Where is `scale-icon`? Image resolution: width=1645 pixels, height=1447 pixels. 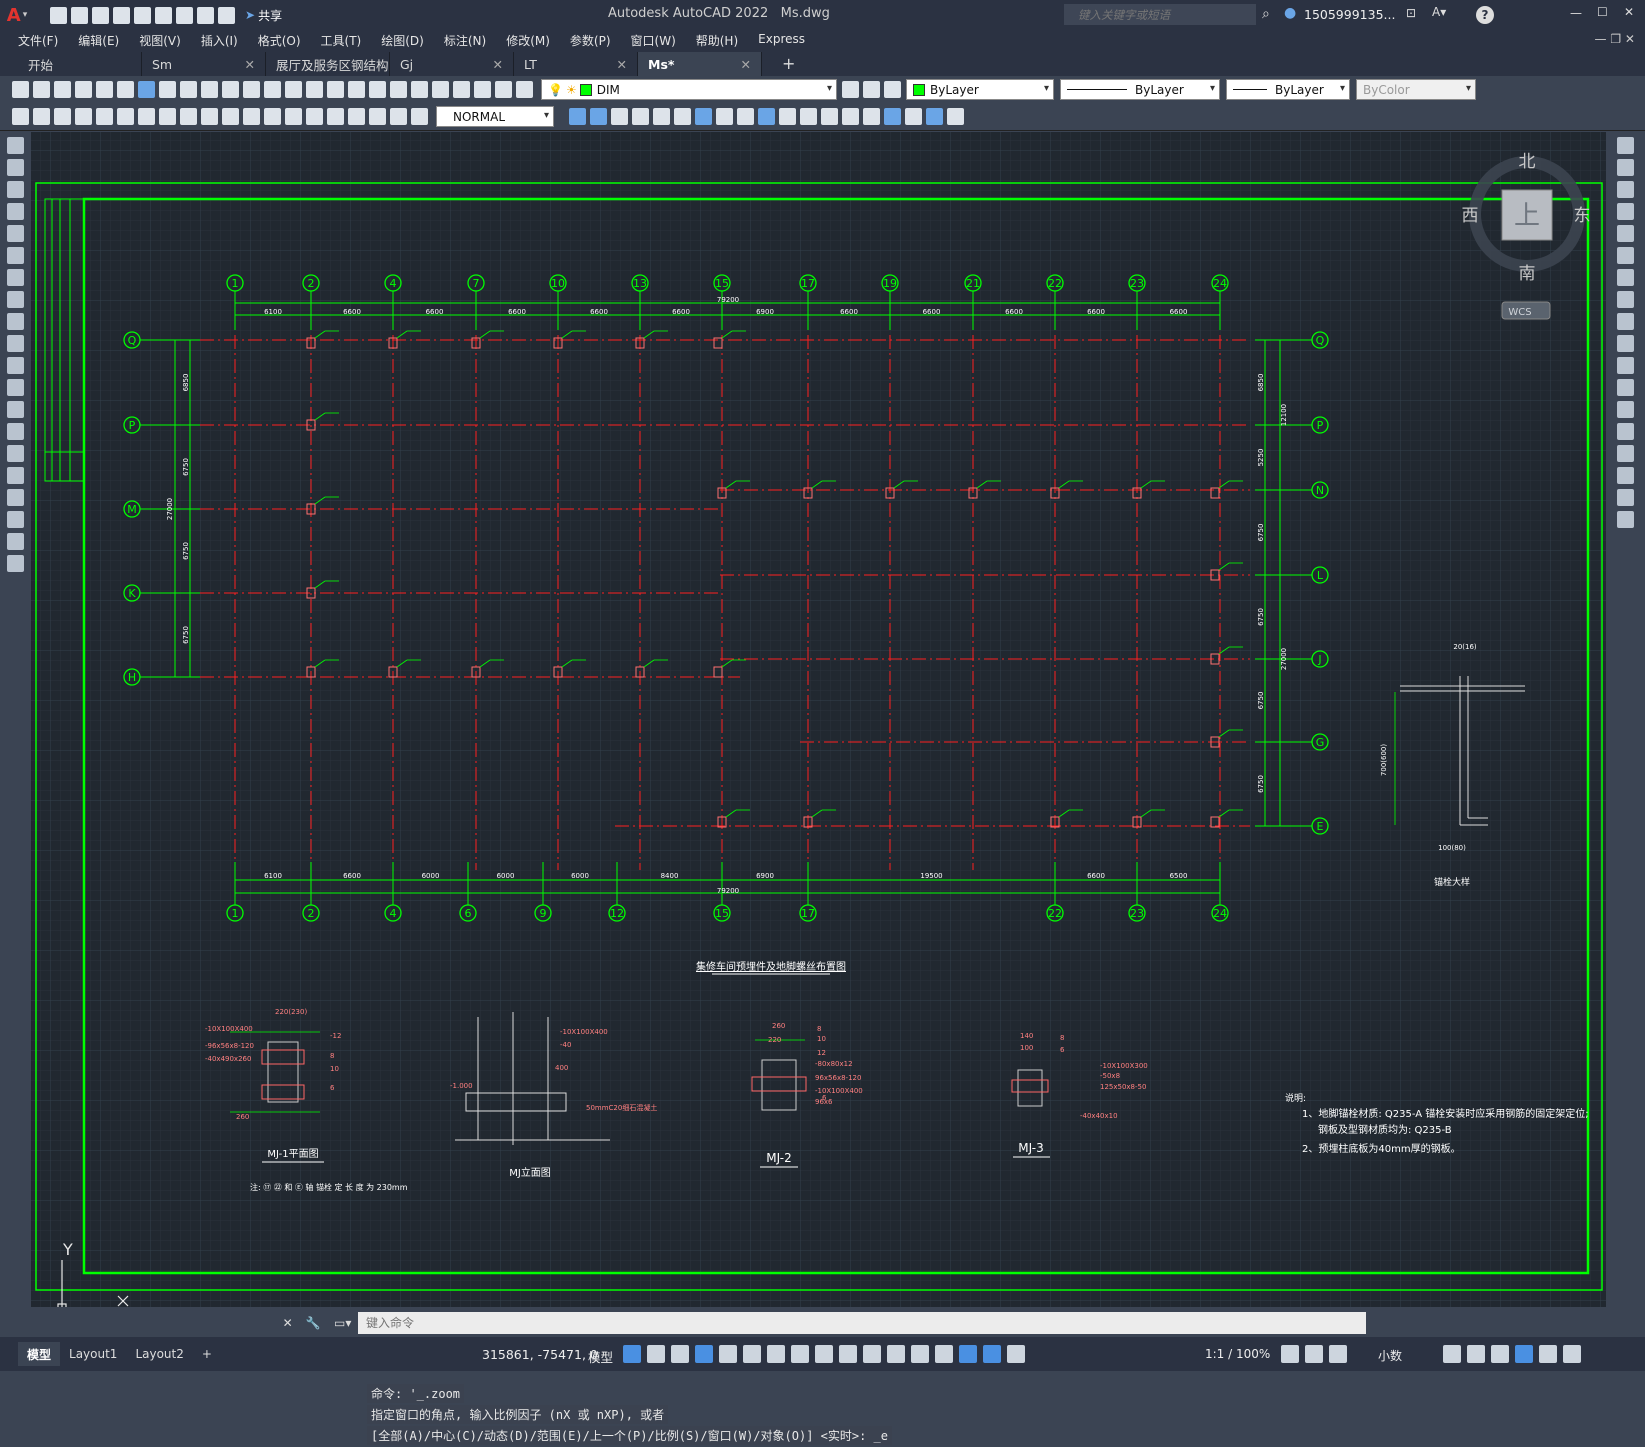
scale-icon is located at coordinates (1625, 299).